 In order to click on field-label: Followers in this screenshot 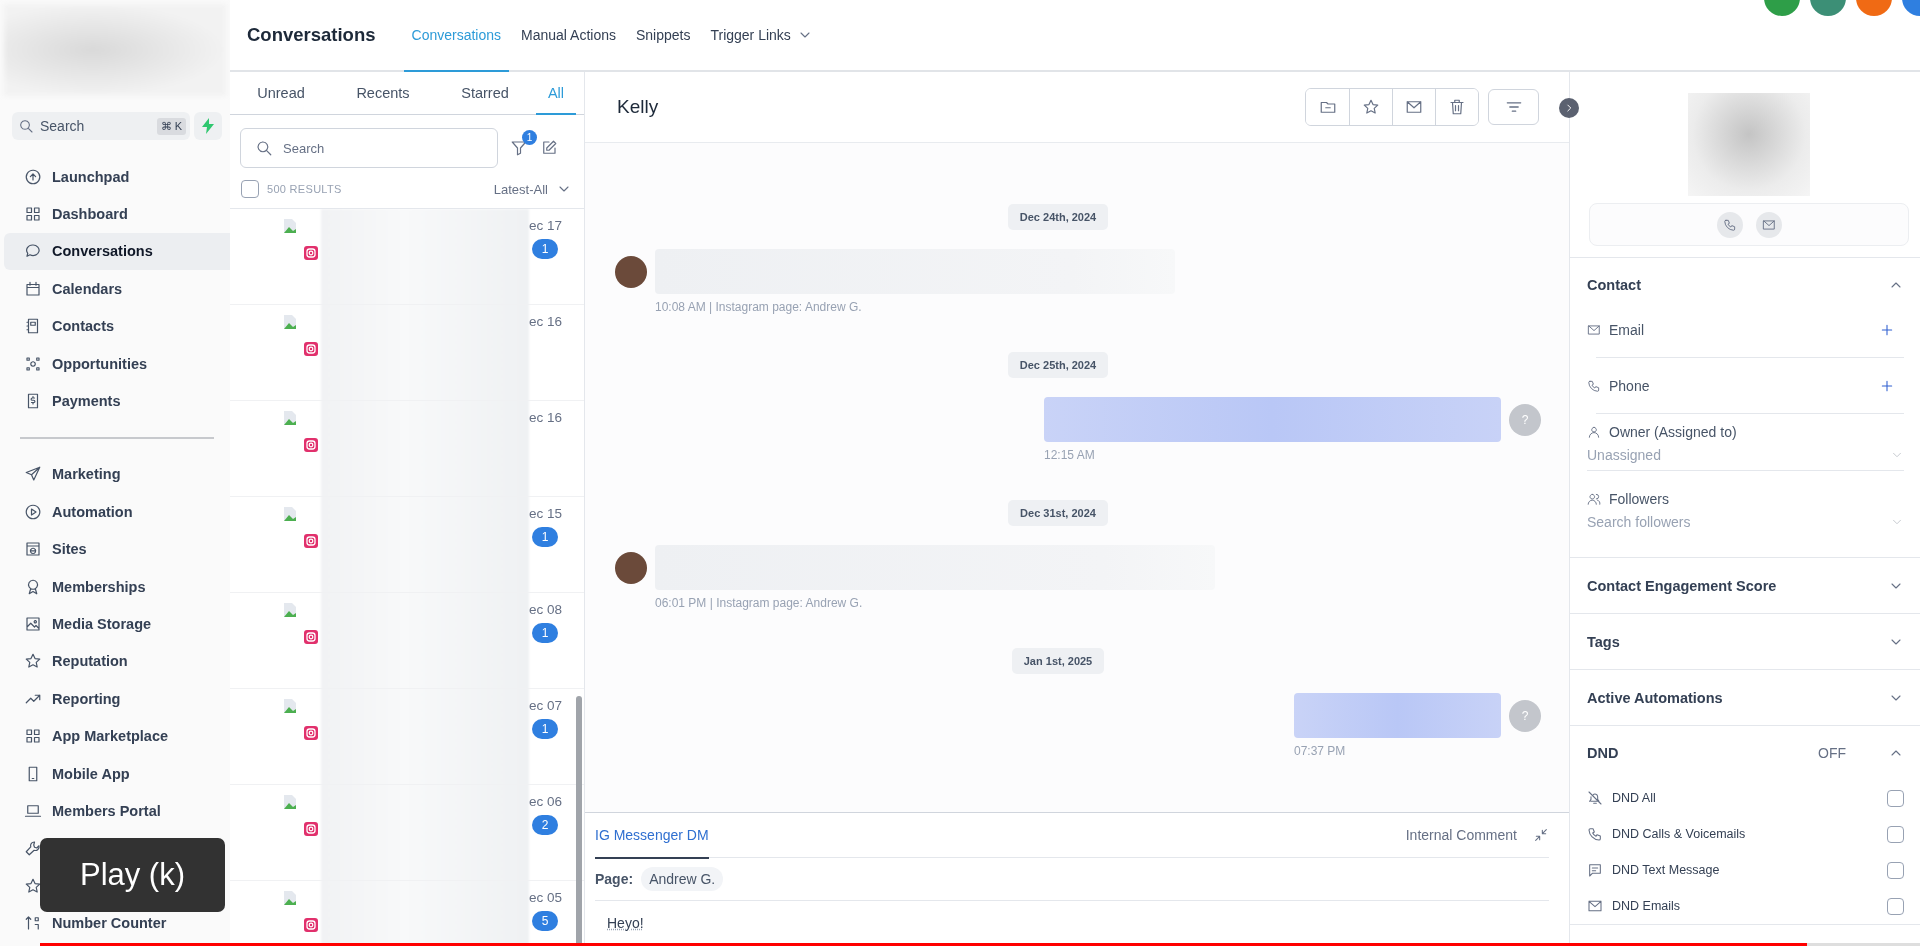, I will do `click(1639, 499)`.